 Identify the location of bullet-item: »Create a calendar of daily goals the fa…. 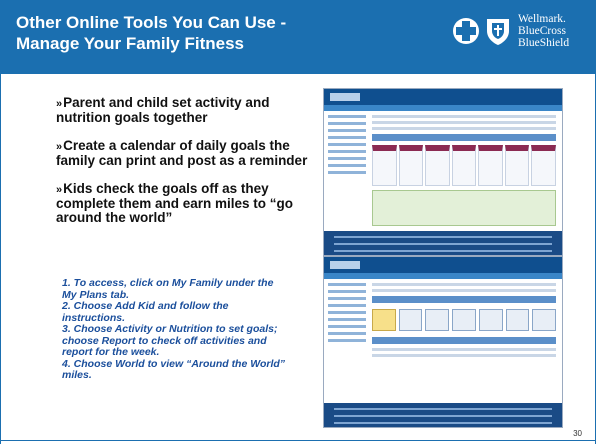
(186, 153).